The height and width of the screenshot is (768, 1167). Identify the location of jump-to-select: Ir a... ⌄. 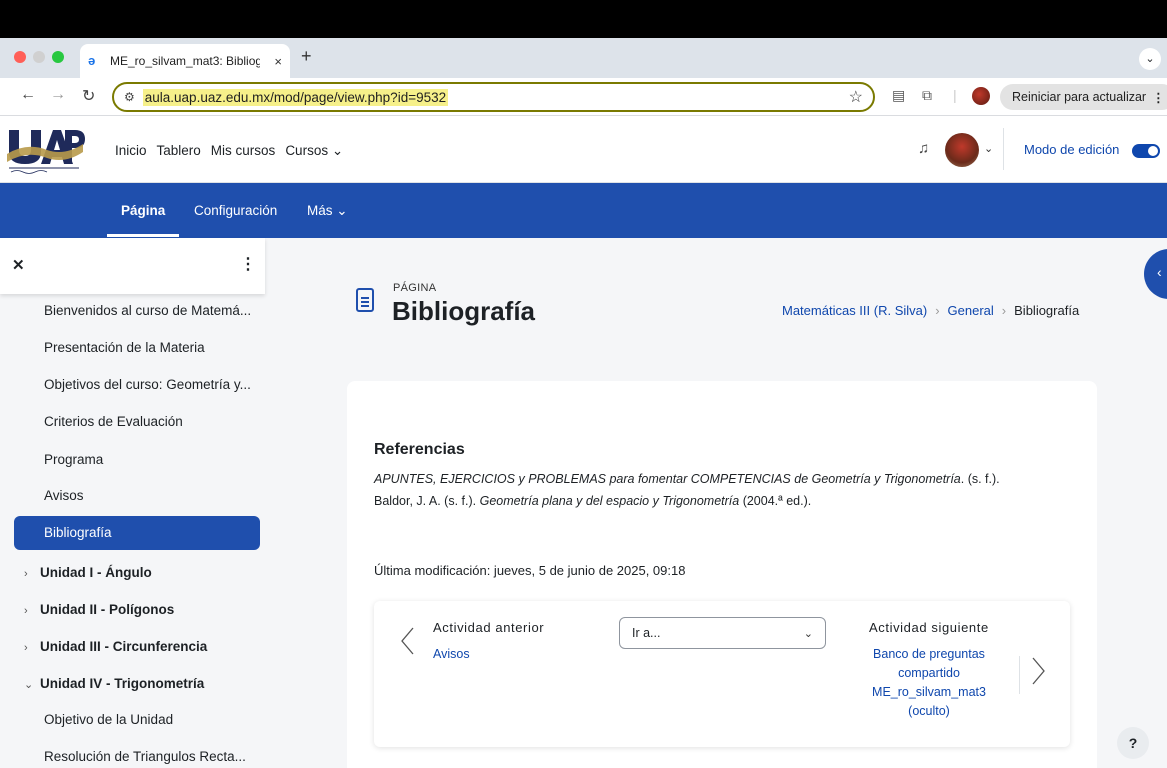
(722, 633).